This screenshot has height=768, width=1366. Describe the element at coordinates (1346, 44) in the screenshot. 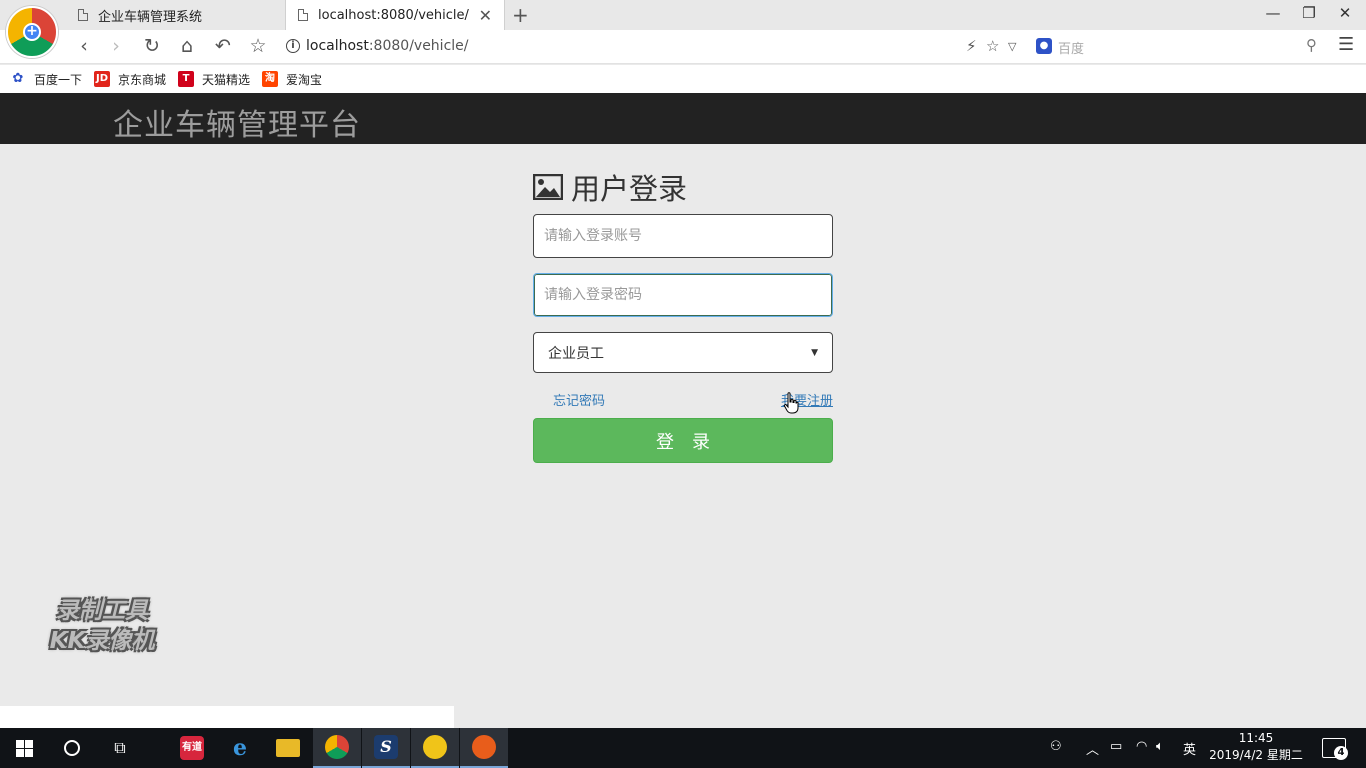

I see `menu-icon: ☰` at that location.